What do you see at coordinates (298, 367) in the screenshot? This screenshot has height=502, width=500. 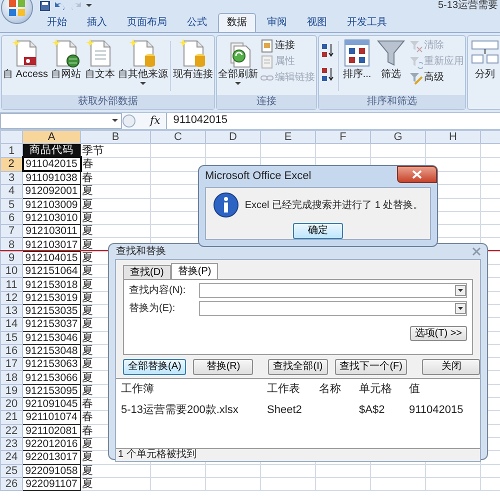 I see `dialog-button: 查找全部(I)` at bounding box center [298, 367].